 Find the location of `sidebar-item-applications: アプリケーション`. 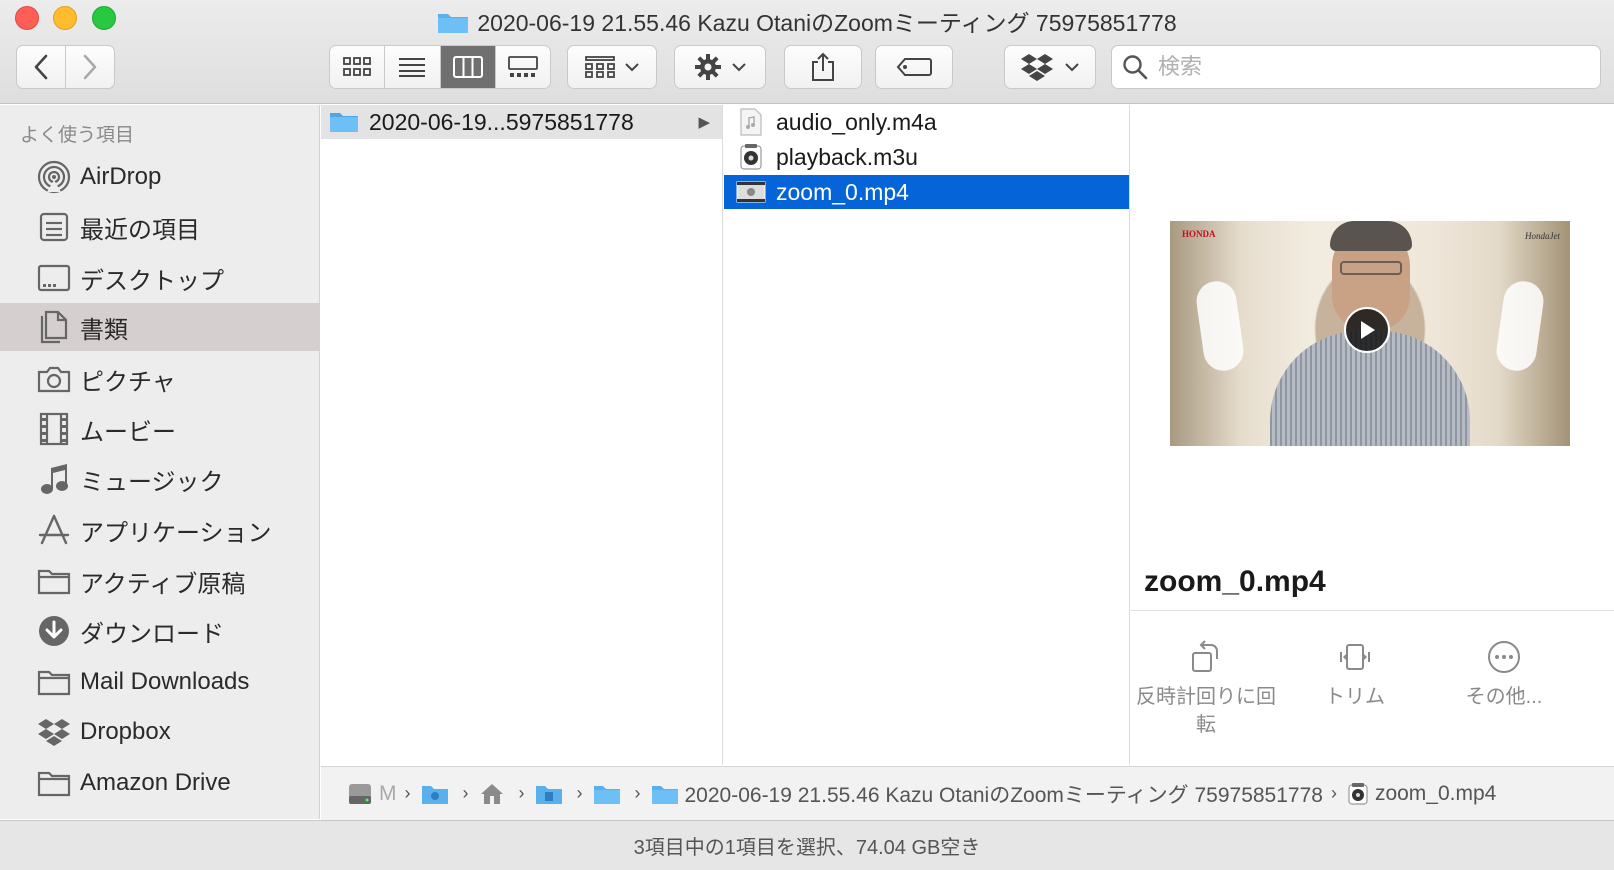

sidebar-item-applications: アプリケーション is located at coordinates (159, 530).